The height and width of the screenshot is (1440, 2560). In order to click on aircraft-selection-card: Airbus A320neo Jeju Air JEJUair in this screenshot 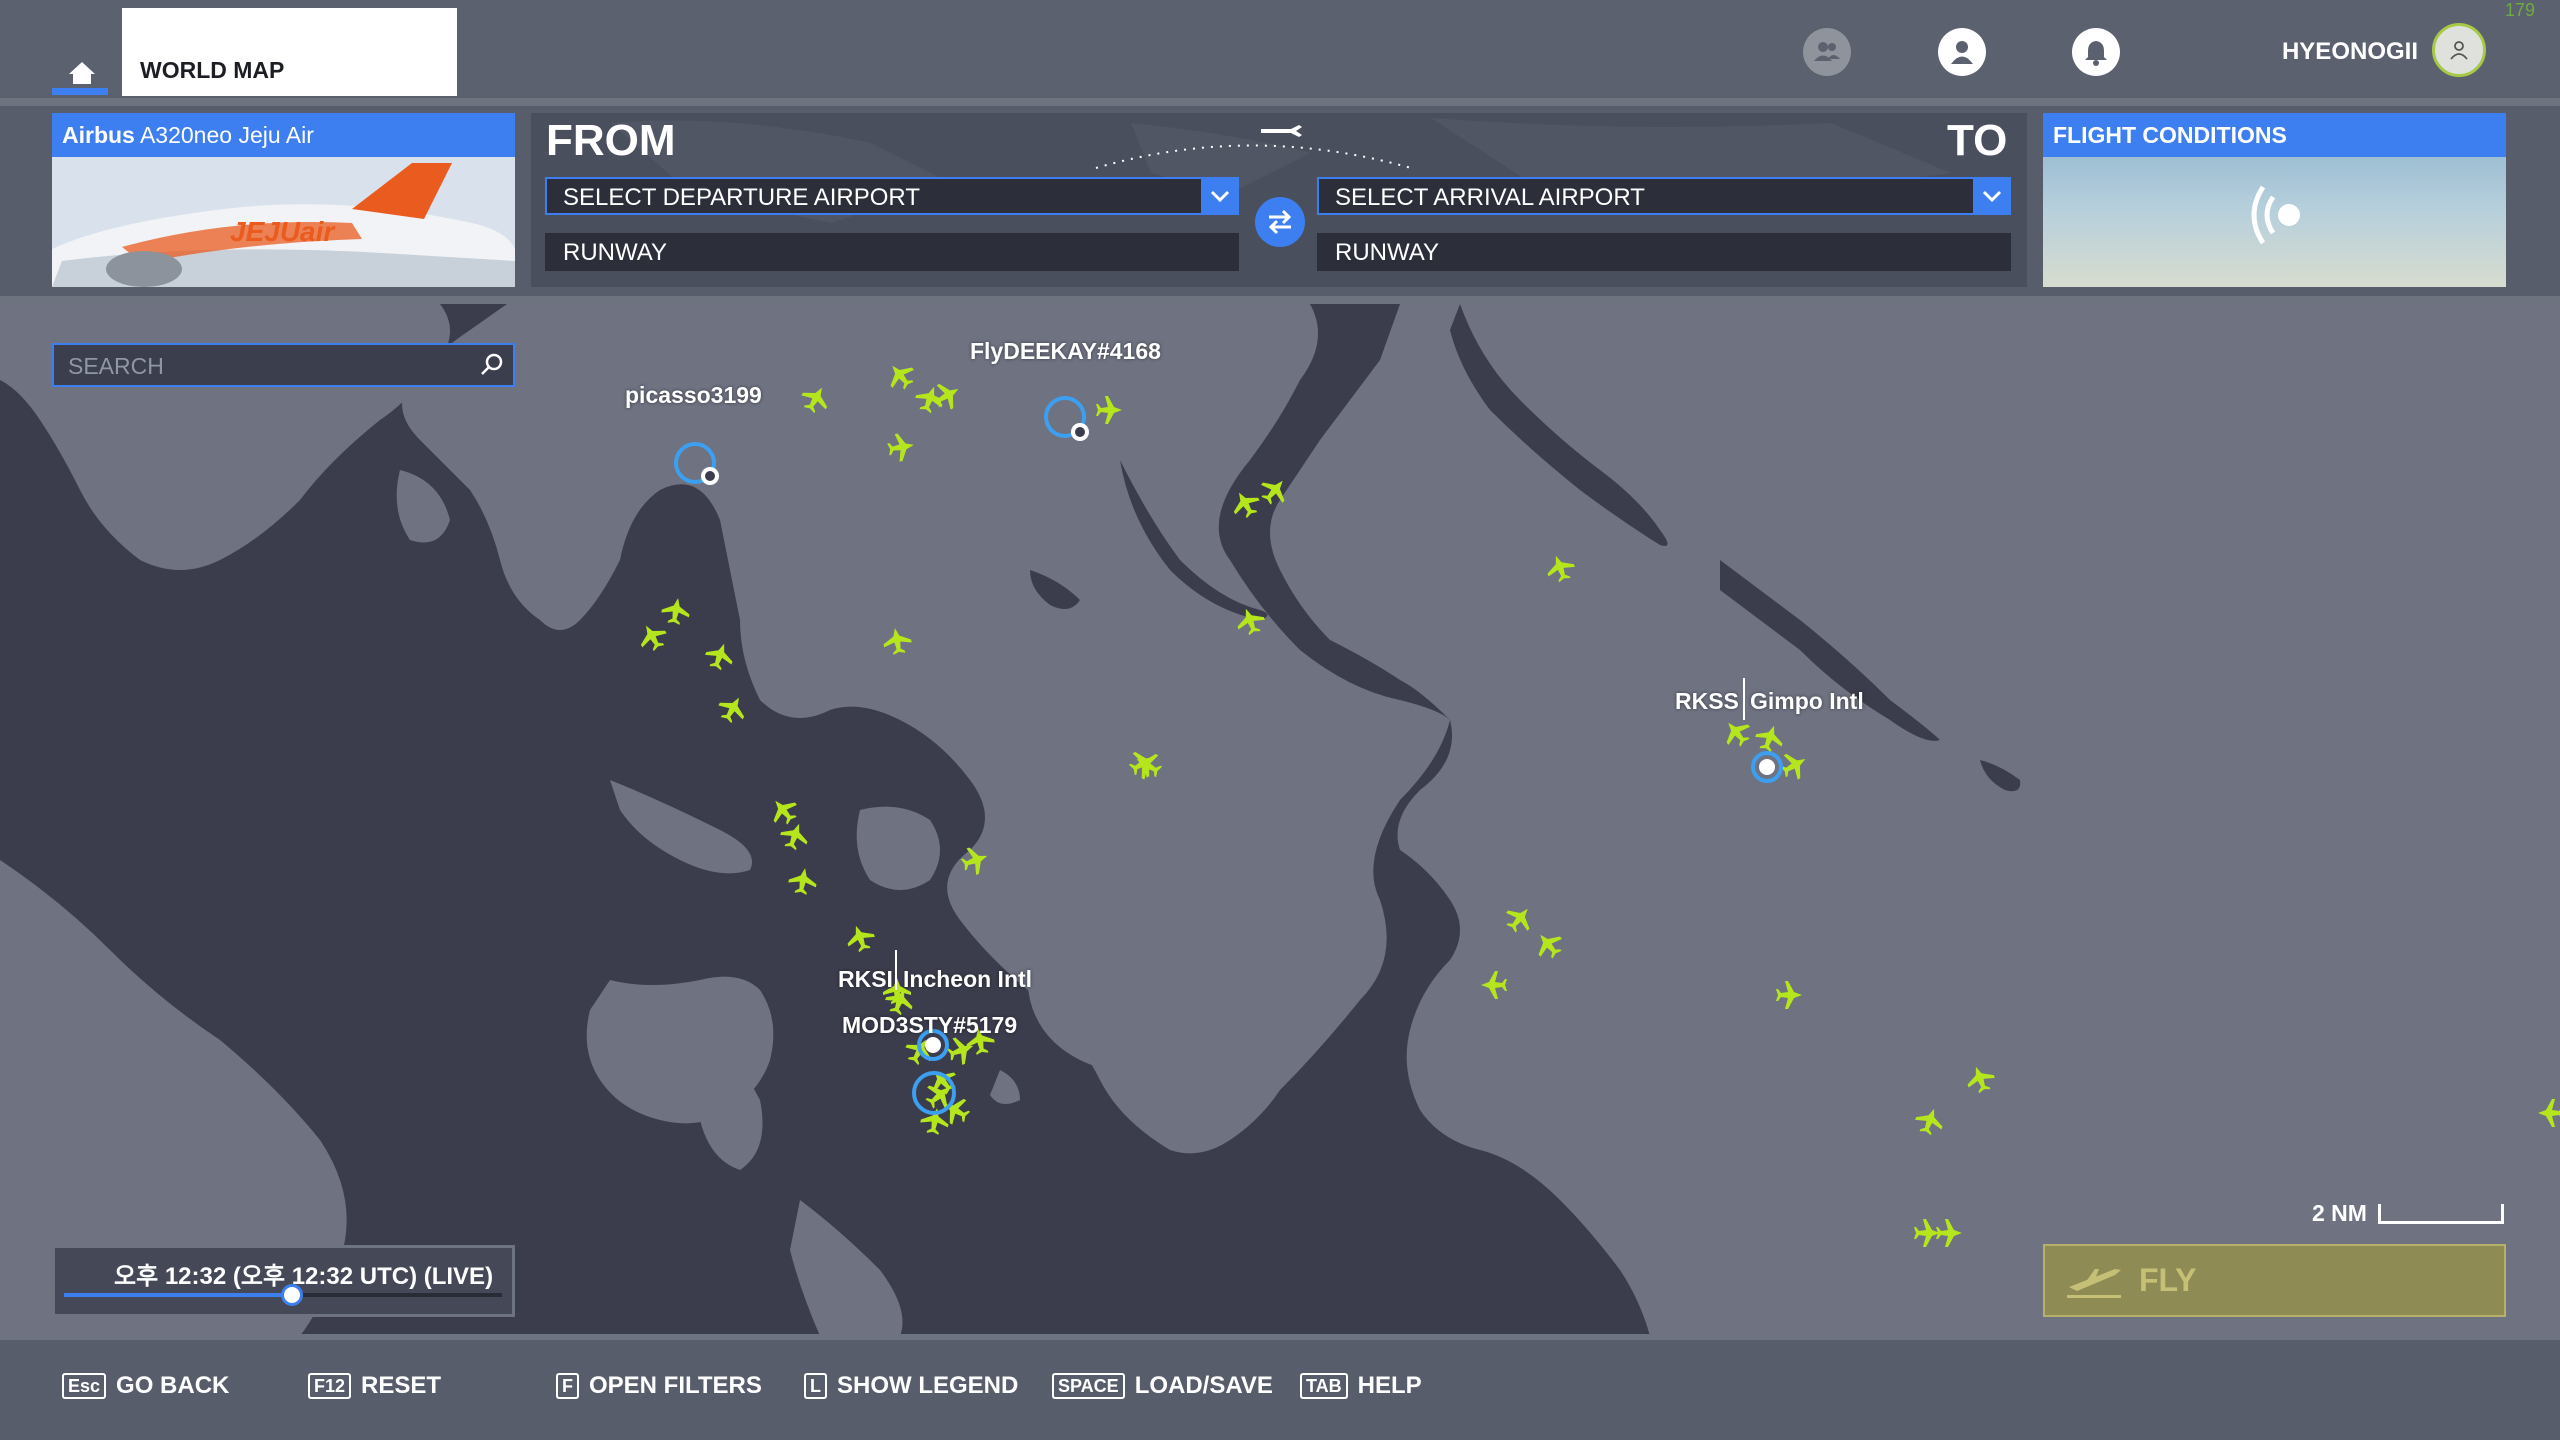, I will do `click(283, 200)`.